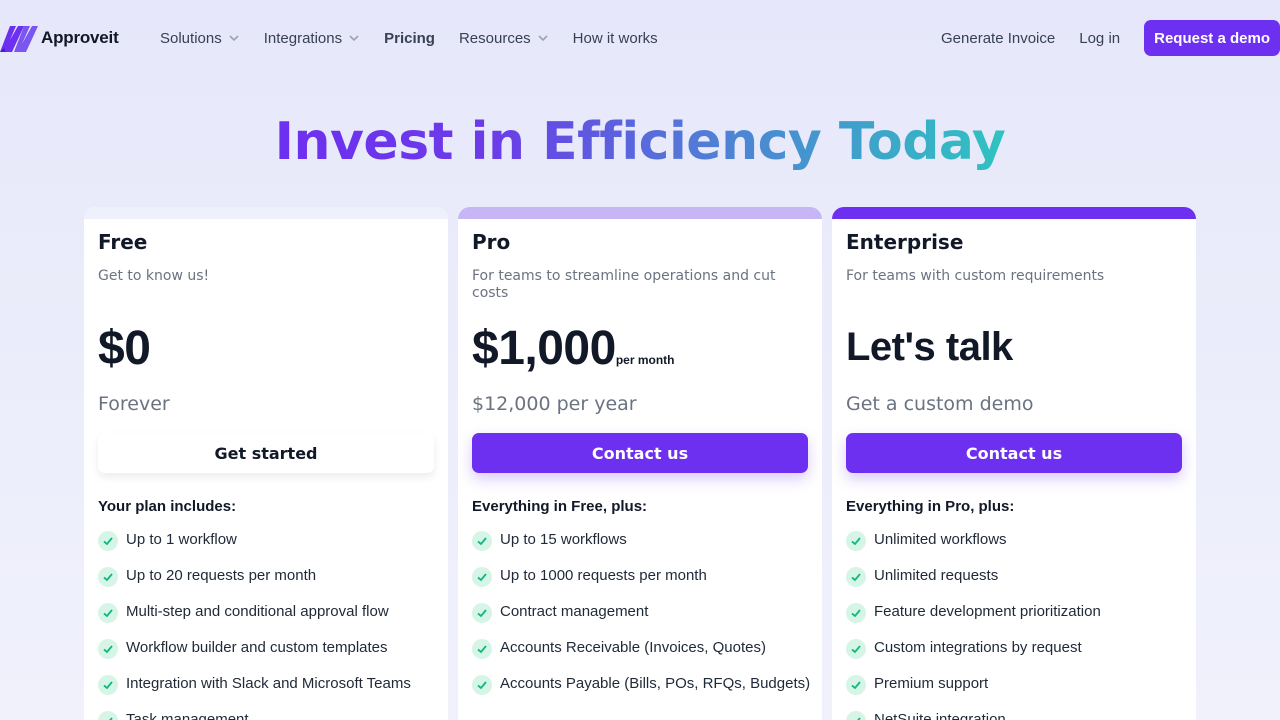  I want to click on feature-item: Unlimited workflows, so click(1016, 548).